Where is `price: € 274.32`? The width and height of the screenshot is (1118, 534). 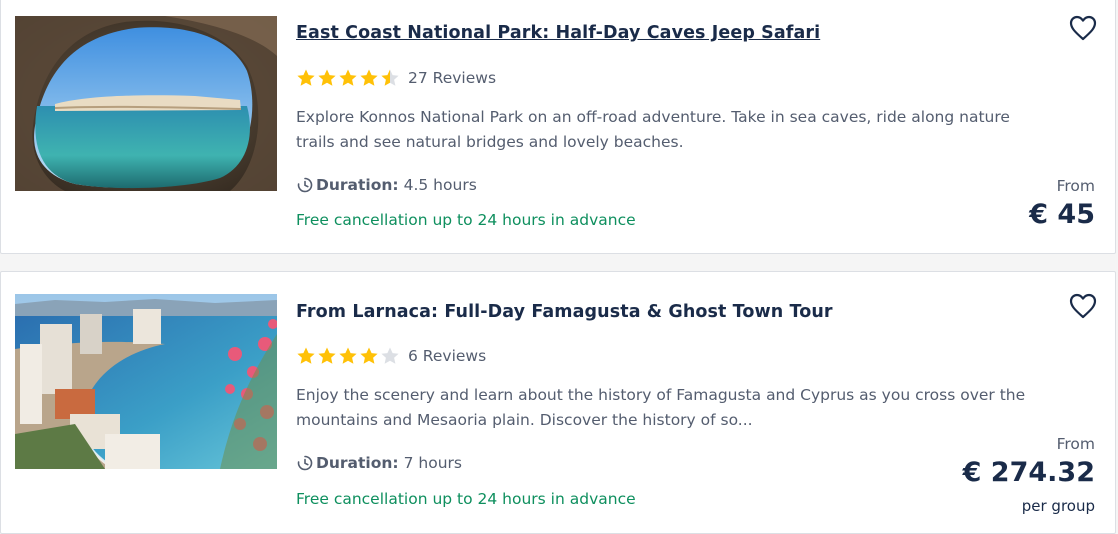
price: € 274.32 is located at coordinates (1028, 472).